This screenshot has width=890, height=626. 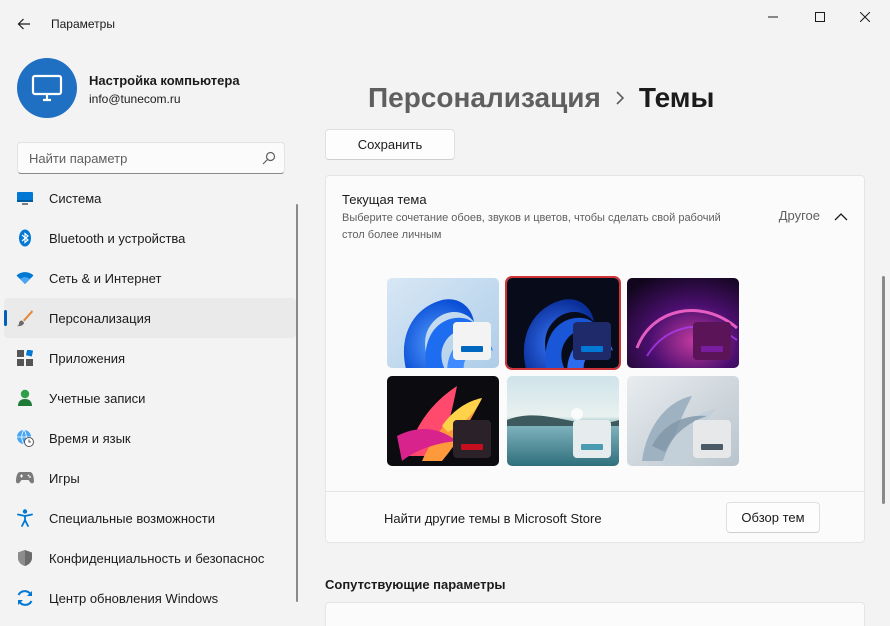 What do you see at coordinates (25, 358) in the screenshot?
I see `apps-icon` at bounding box center [25, 358].